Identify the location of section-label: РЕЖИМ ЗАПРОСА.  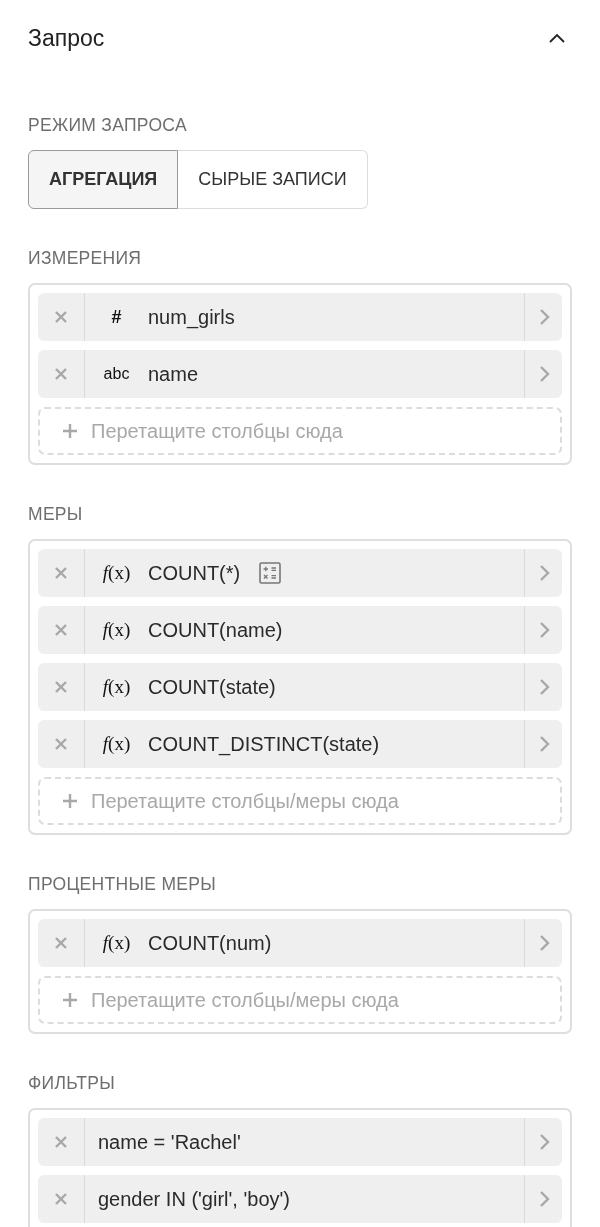
(108, 125).